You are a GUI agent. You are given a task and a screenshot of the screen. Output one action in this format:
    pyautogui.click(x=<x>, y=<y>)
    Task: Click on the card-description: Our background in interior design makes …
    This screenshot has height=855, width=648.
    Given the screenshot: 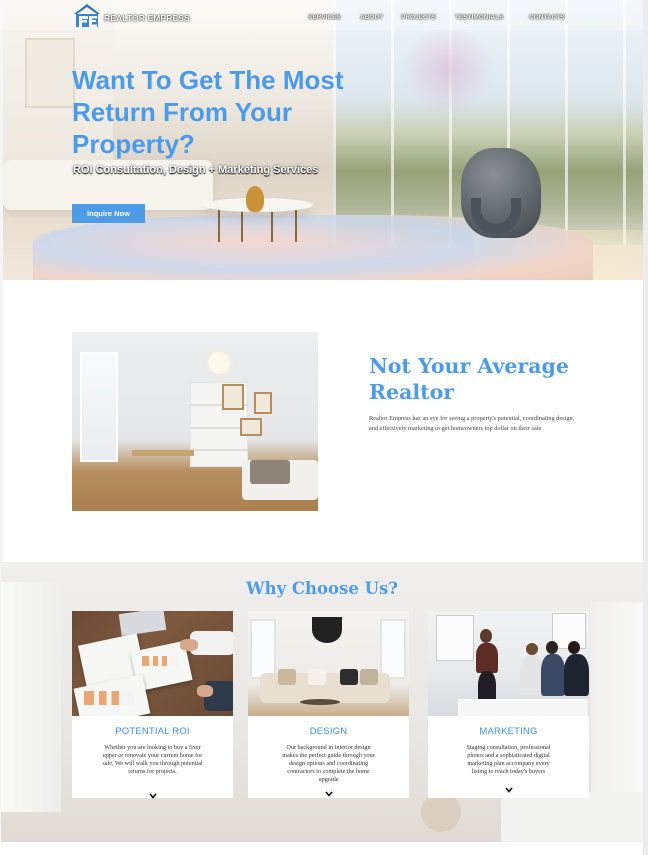 What is the action you would take?
    pyautogui.click(x=328, y=763)
    